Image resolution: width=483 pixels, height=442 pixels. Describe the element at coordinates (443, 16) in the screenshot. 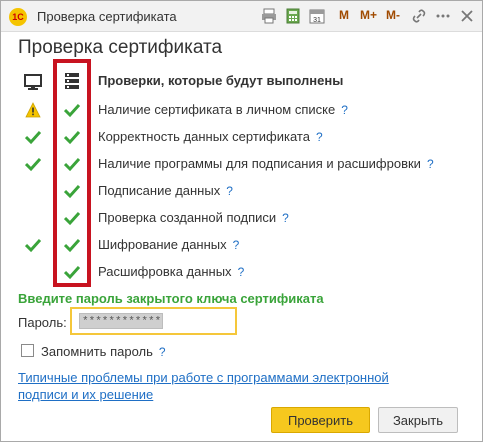

I see `more-menu-icon` at that location.